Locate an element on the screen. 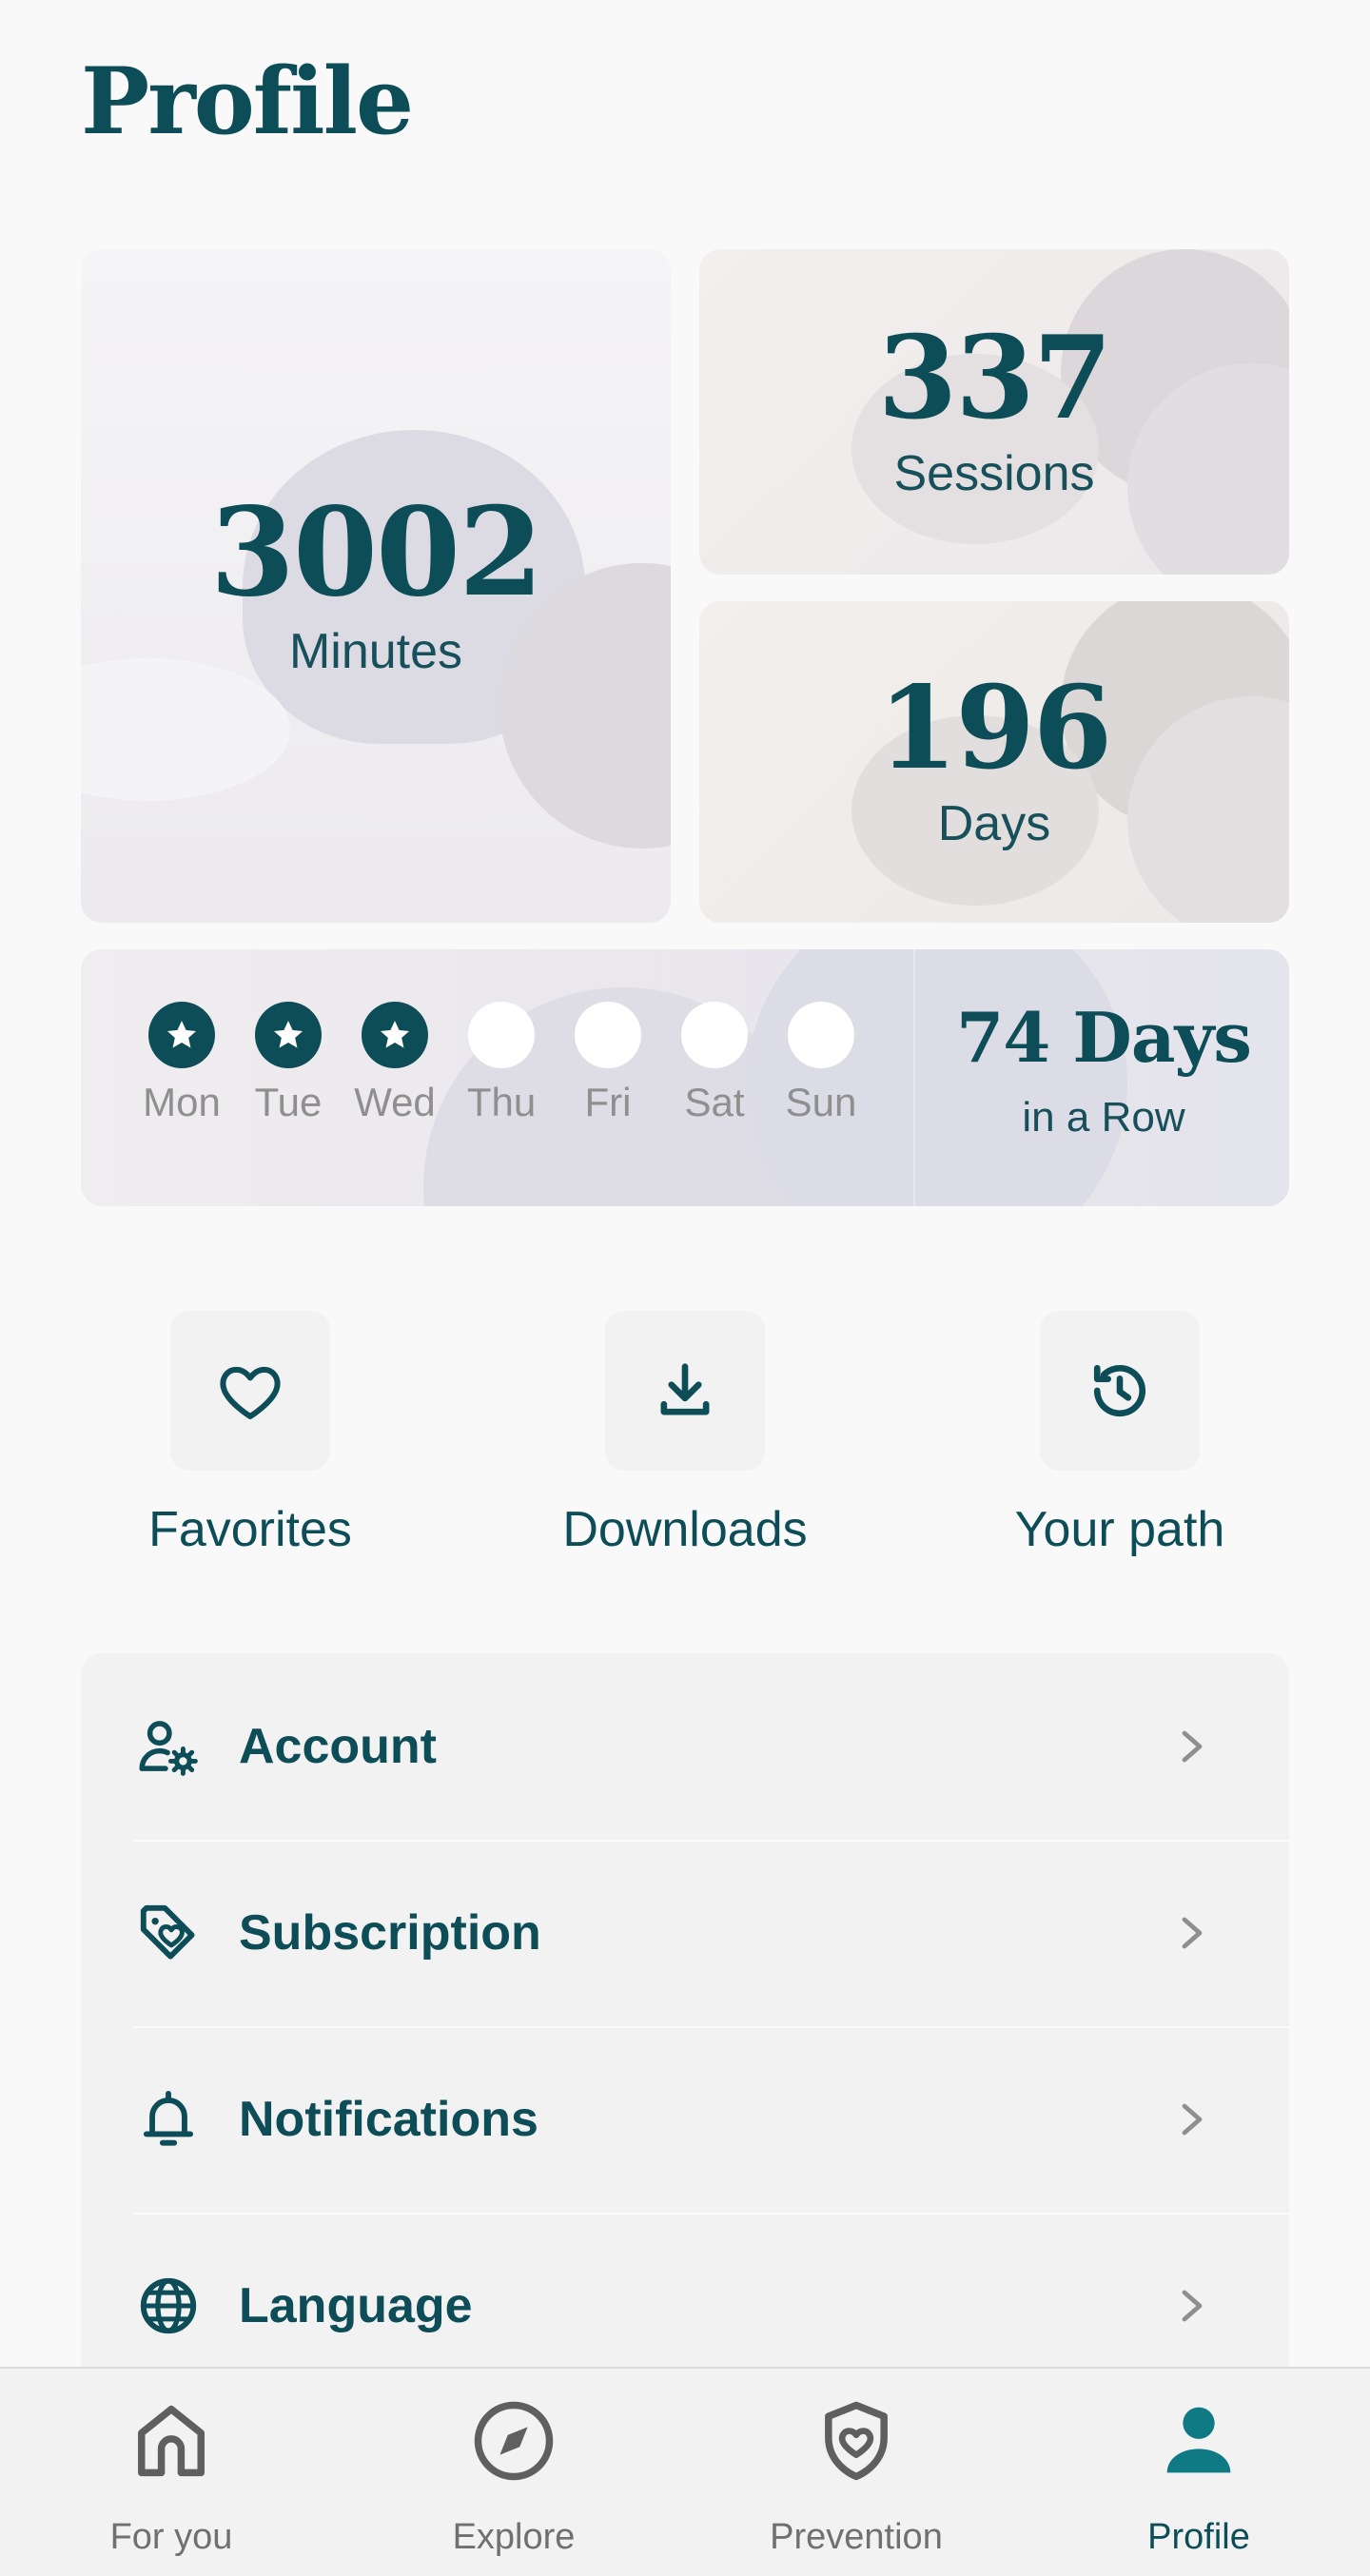 Image resolution: width=1370 pixels, height=2576 pixels. tab-explore: Explore is located at coordinates (513, 2473).